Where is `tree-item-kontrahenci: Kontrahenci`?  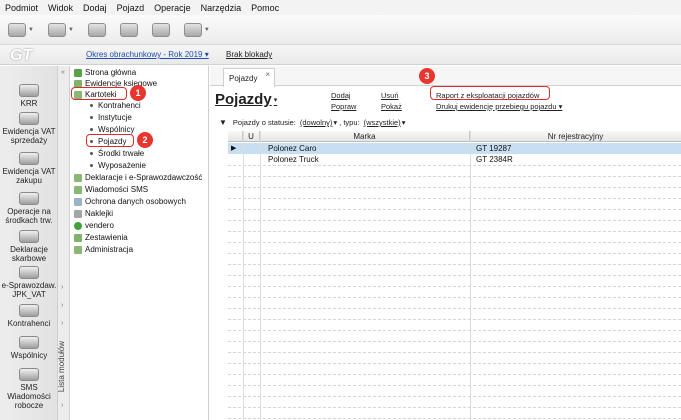 tree-item-kontrahenci: Kontrahenci is located at coordinates (115, 105).